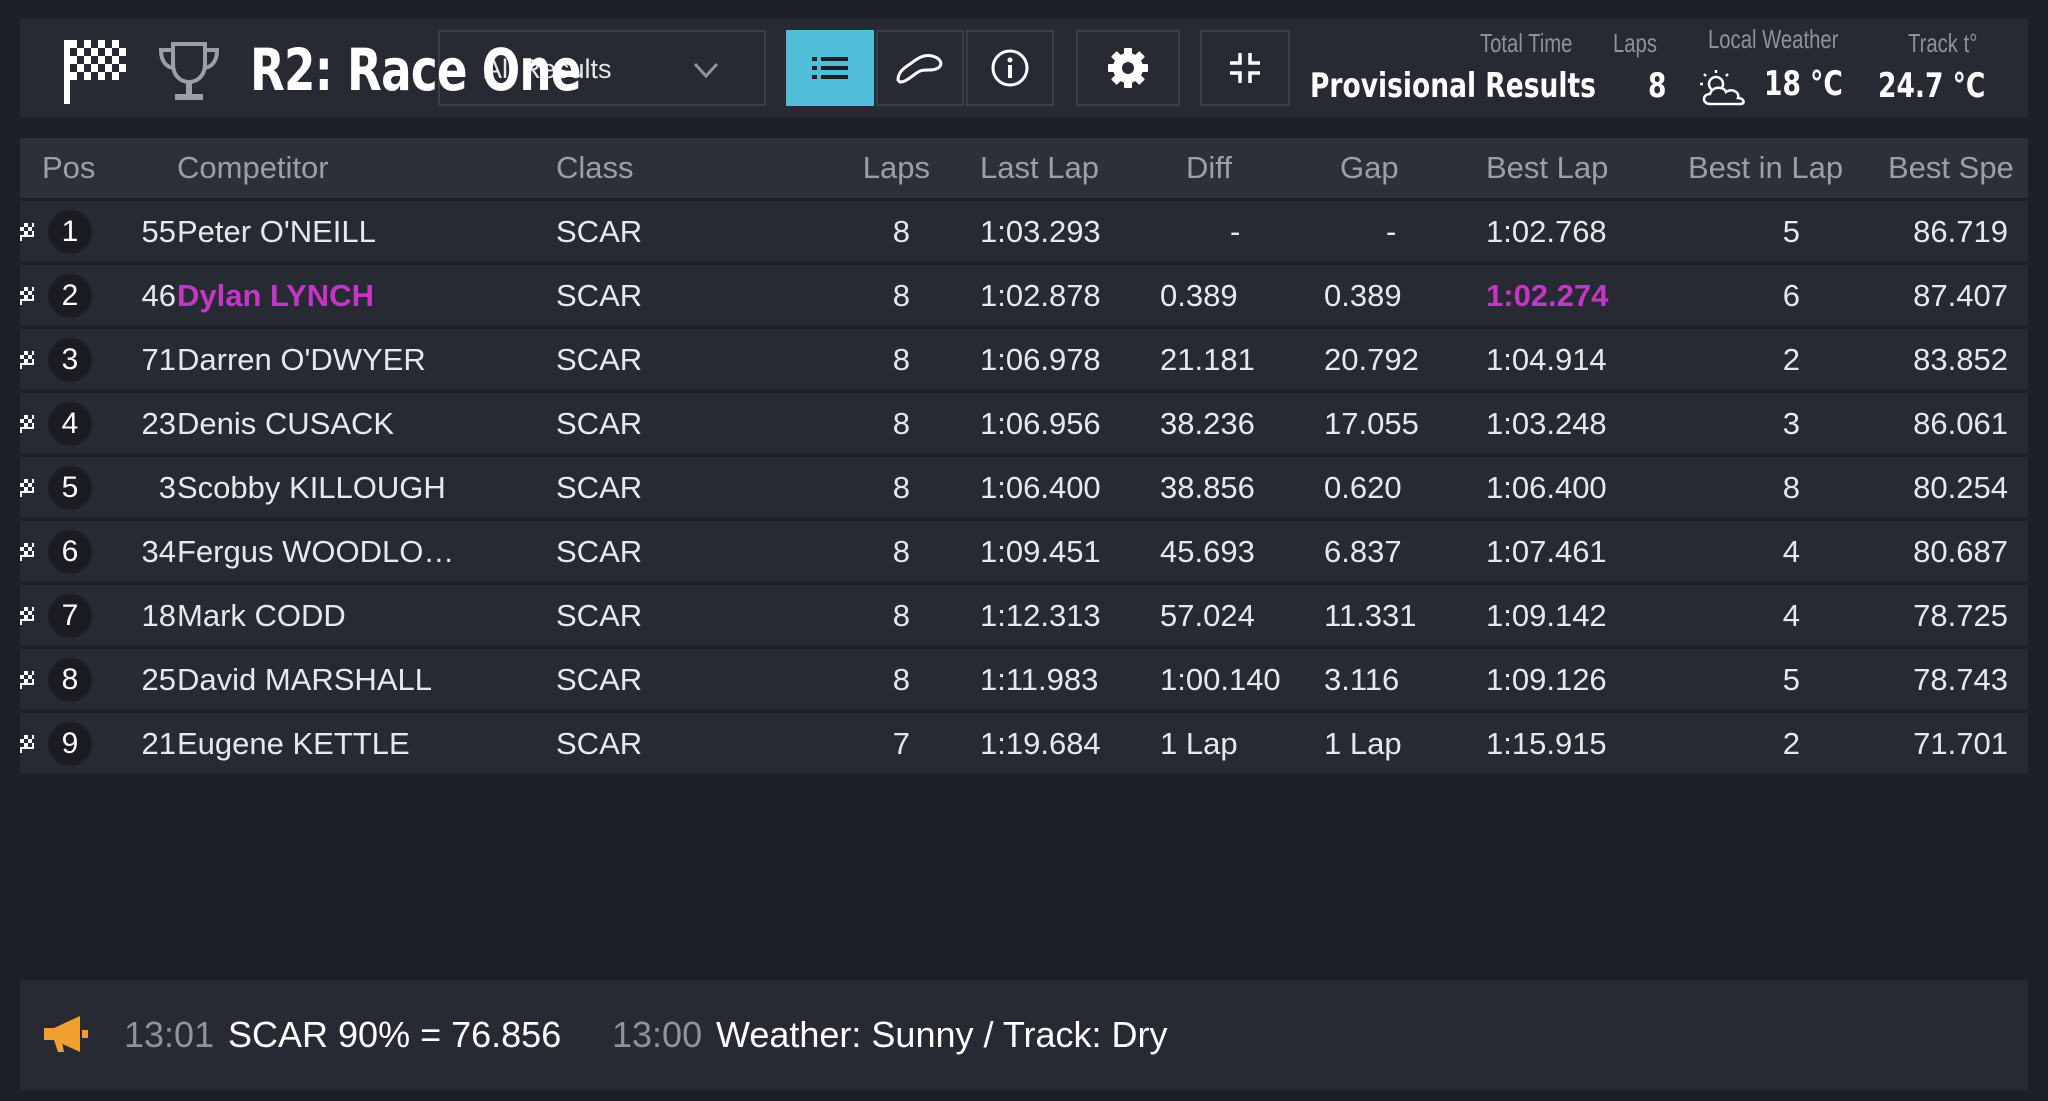 This screenshot has width=2048, height=1101. I want to click on track-temp-value: 24.7 °C, so click(1932, 86).